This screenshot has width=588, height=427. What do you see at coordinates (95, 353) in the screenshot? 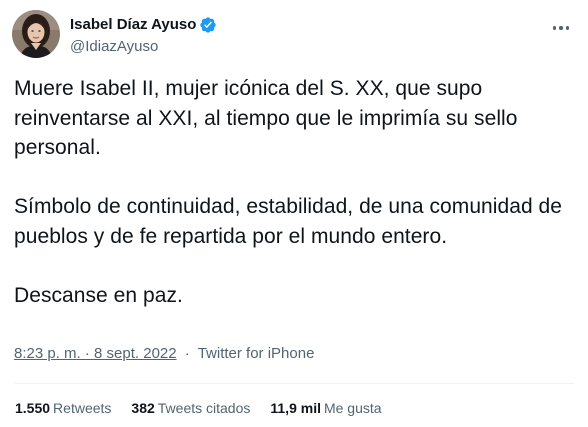
I see `tweet-timestamp: 8:23 p. m. · 8 sept. 2022` at bounding box center [95, 353].